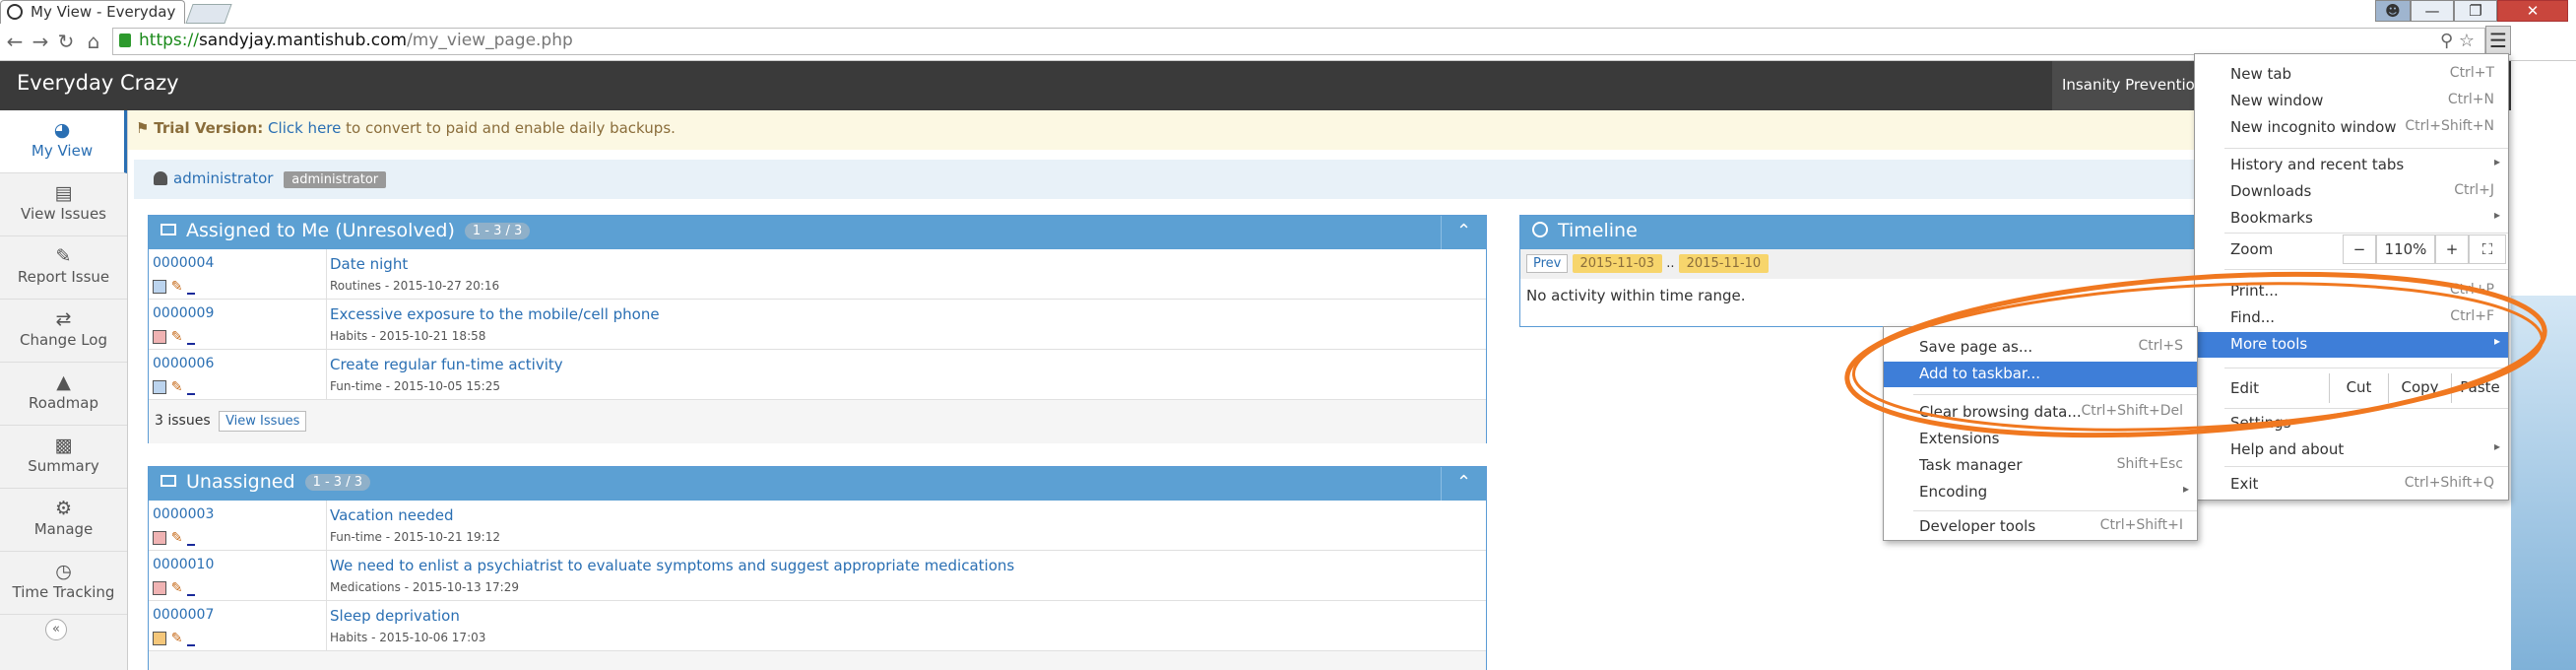  Describe the element at coordinates (183, 313) in the screenshot. I see `issue-id-link: 0000009` at that location.